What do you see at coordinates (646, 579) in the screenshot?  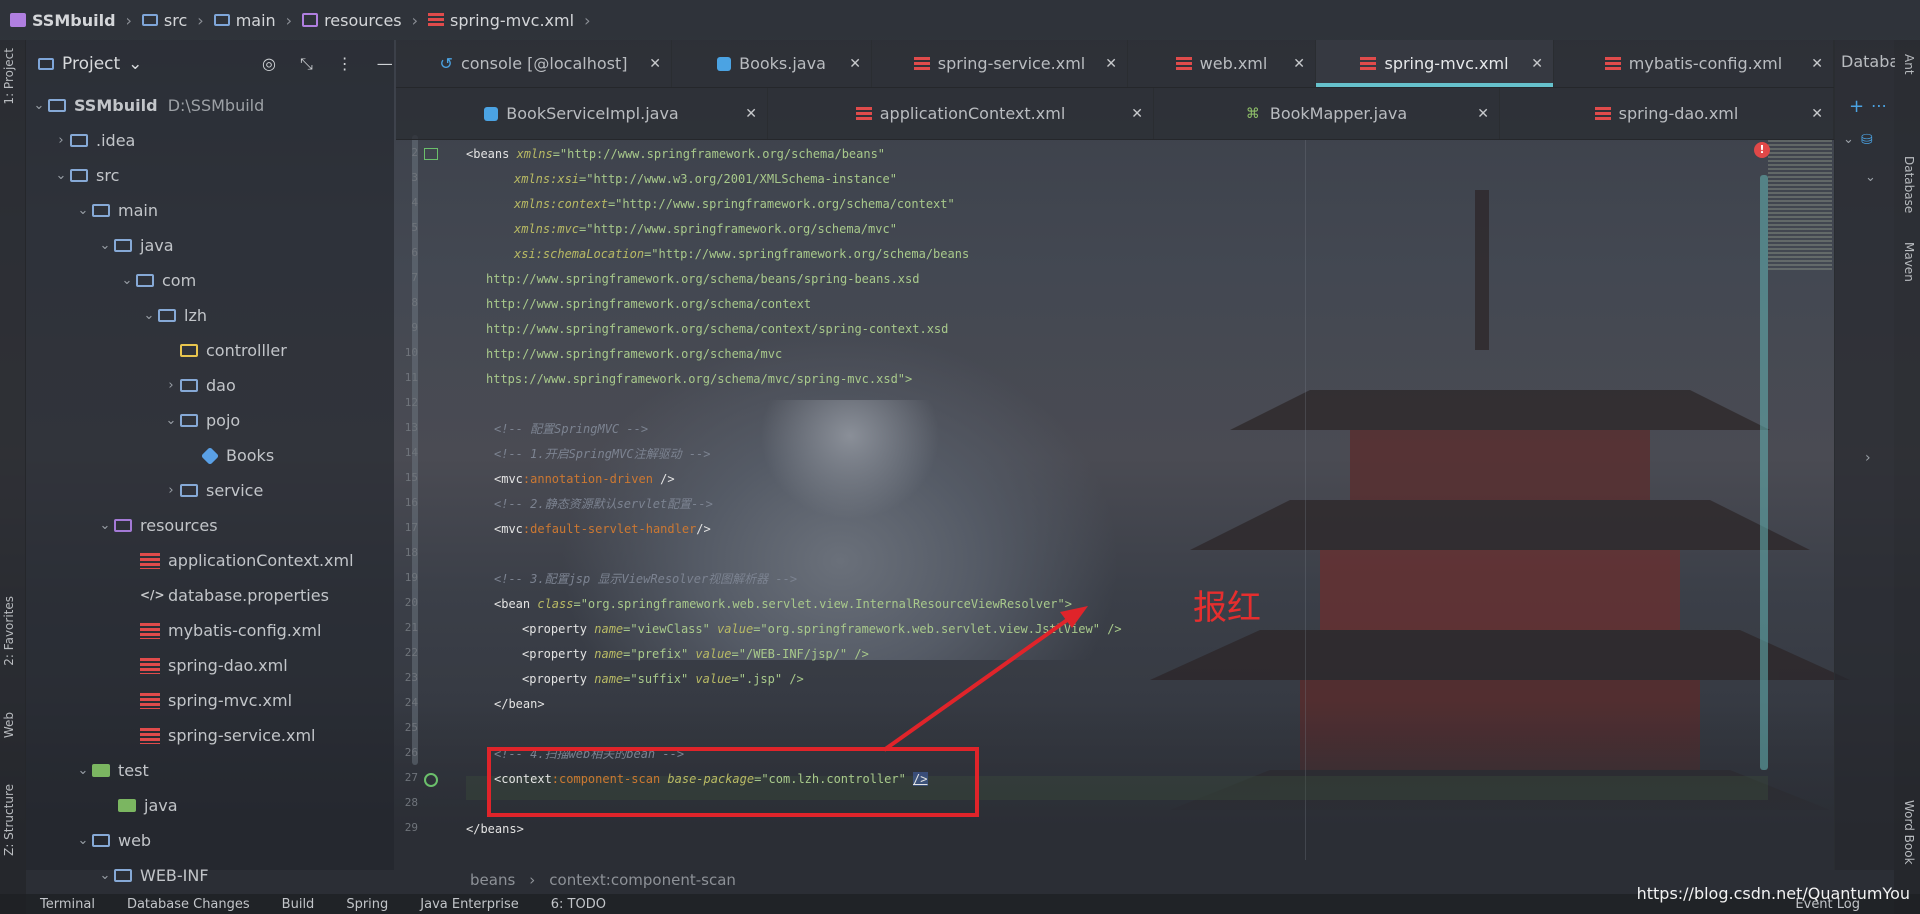 I see `code-comment: <!-- 3.配置jsp 显示ViewResolver视图解析器 -->` at bounding box center [646, 579].